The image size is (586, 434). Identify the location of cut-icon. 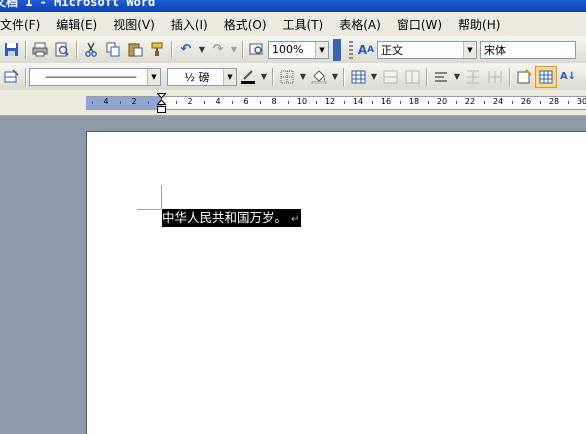
(91, 50).